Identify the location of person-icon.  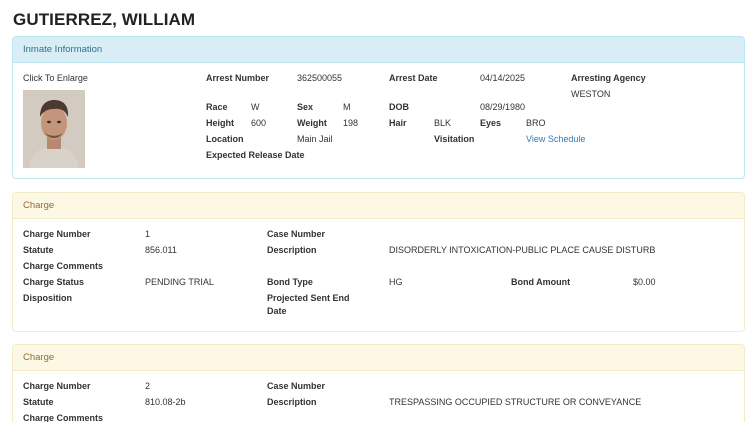
(54, 129).